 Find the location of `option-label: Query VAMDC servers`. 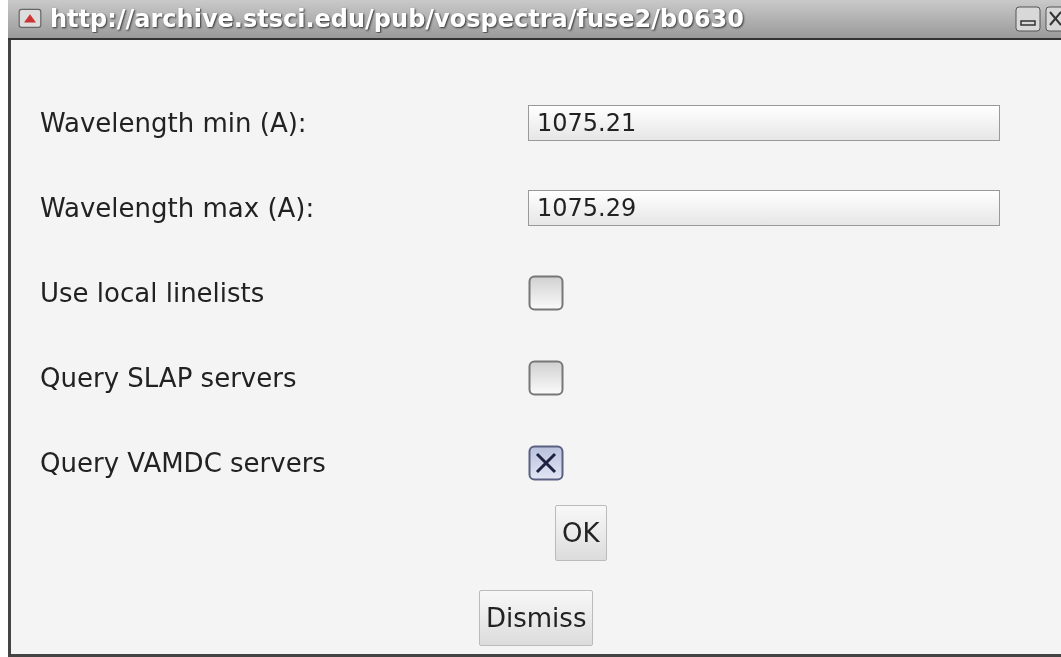

option-label: Query VAMDC servers is located at coordinates (183, 462).